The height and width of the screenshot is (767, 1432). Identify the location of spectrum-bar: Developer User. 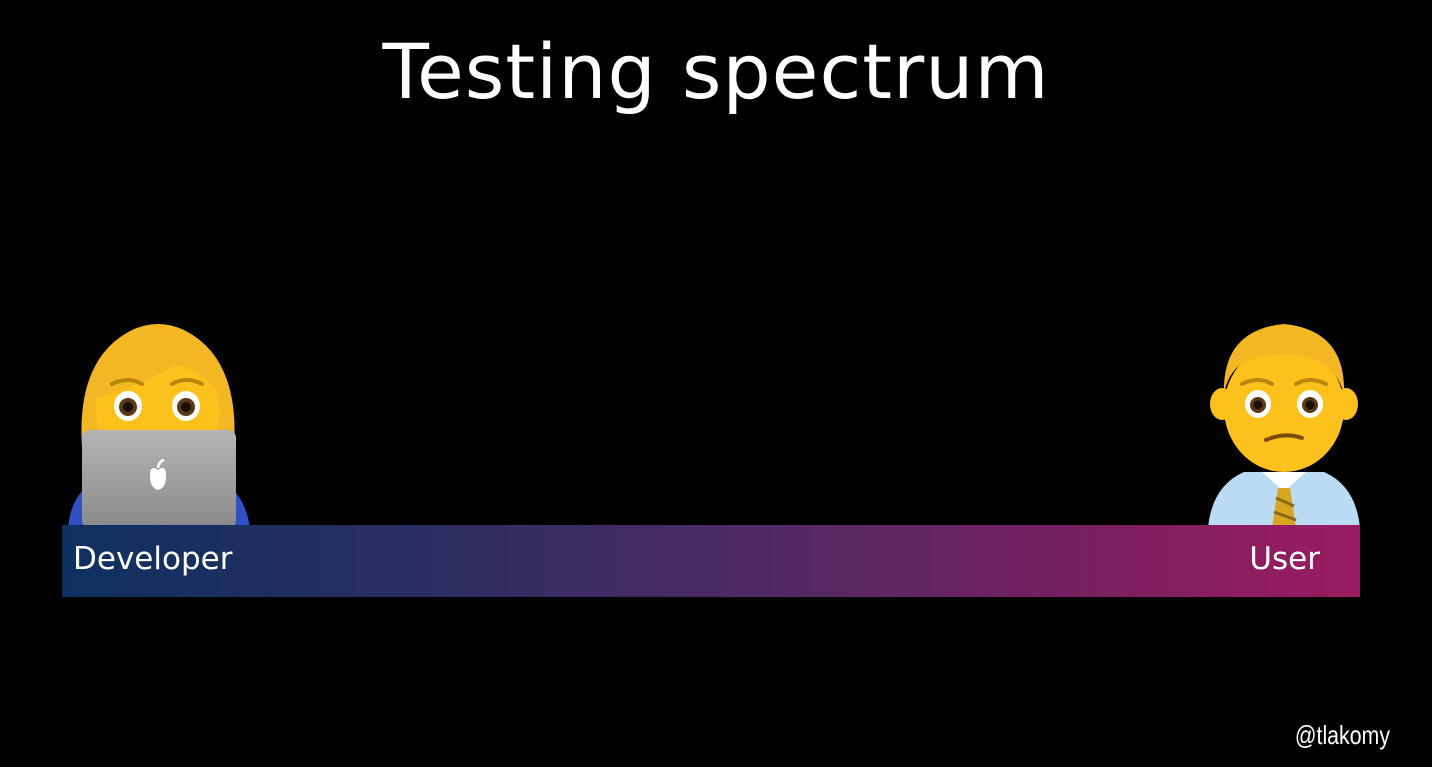
(711, 561).